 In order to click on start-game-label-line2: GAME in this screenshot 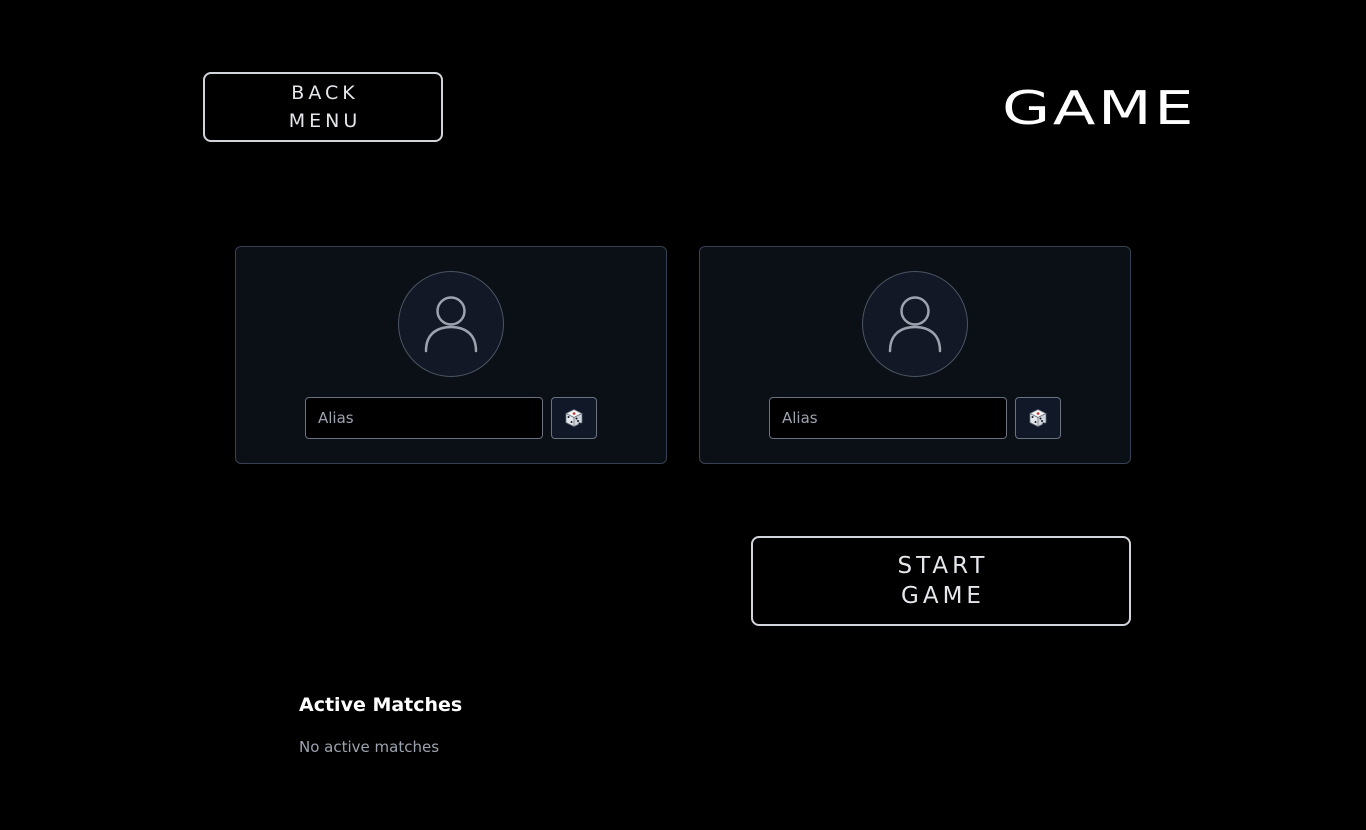, I will do `click(943, 596)`.